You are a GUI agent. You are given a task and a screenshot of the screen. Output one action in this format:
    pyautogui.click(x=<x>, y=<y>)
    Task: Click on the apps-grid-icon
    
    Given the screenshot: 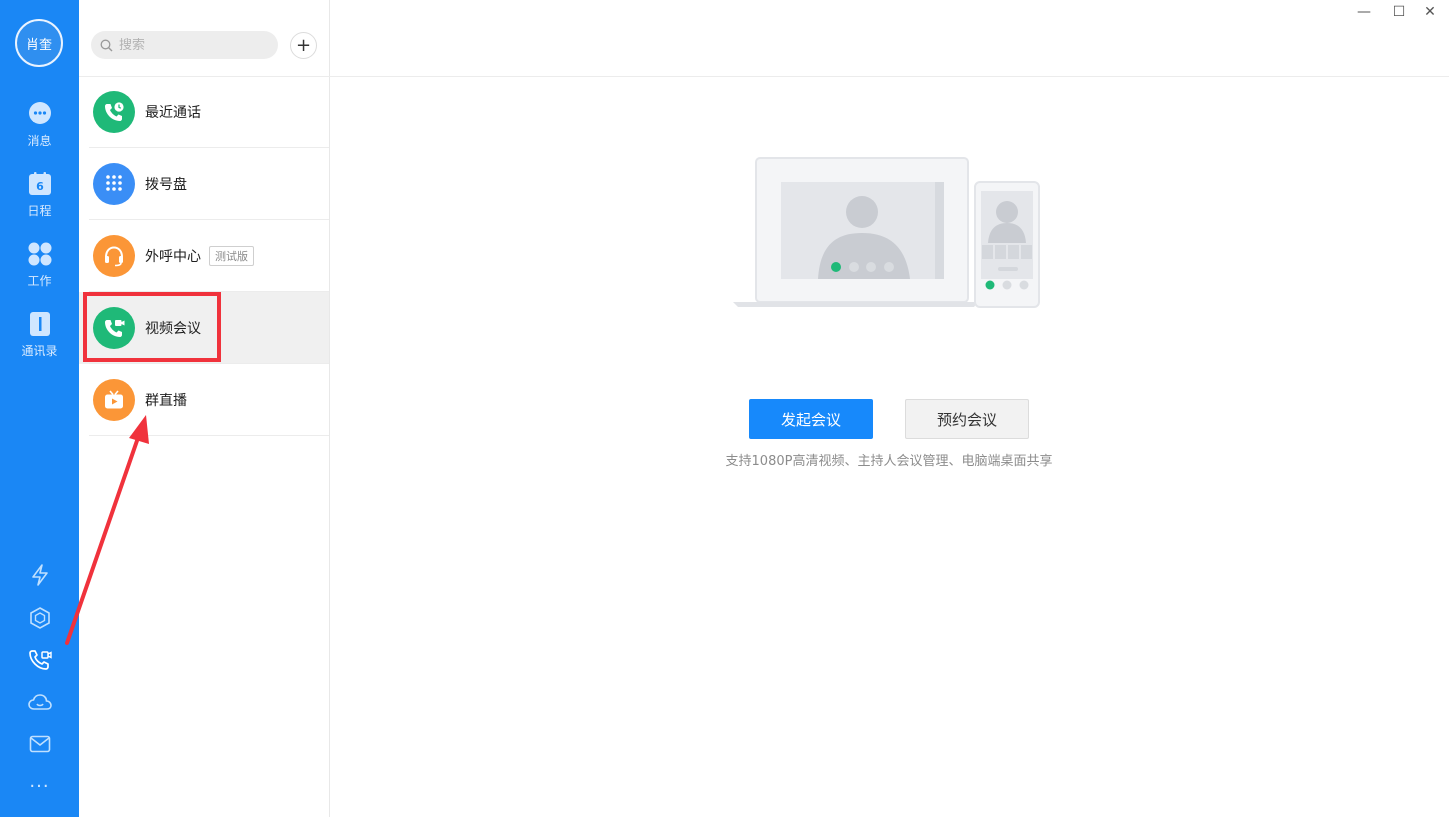 What is the action you would take?
    pyautogui.click(x=40, y=254)
    